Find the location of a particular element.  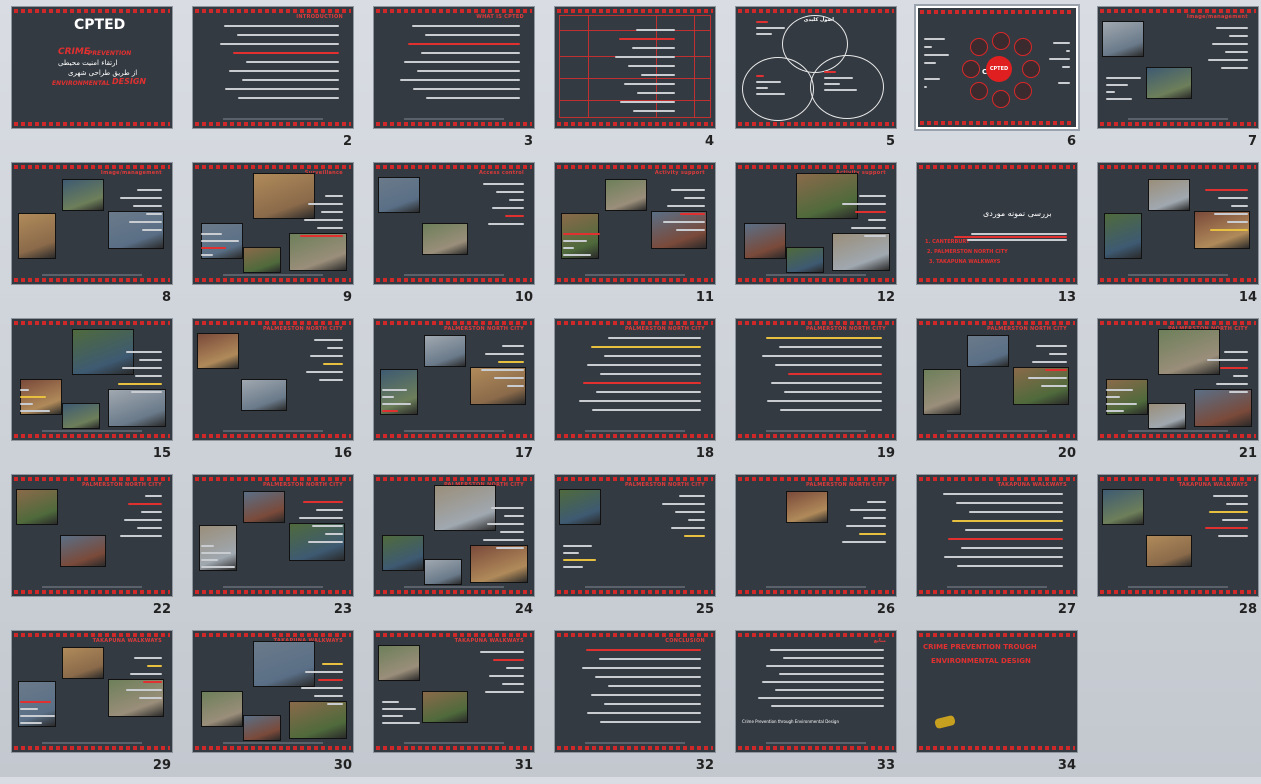

slide-thumbnail-18: PALMERSTON NORTH CITY 18 is located at coordinates (638, 394).